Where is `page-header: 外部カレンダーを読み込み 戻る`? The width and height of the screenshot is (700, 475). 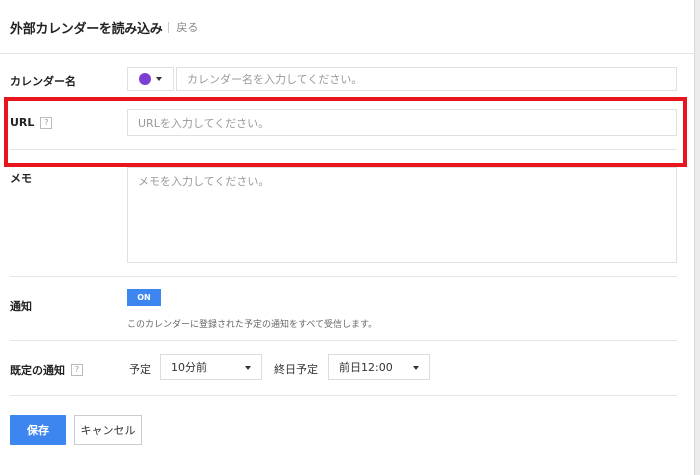
page-header: 外部カレンダーを読み込み 戻る is located at coordinates (104, 27).